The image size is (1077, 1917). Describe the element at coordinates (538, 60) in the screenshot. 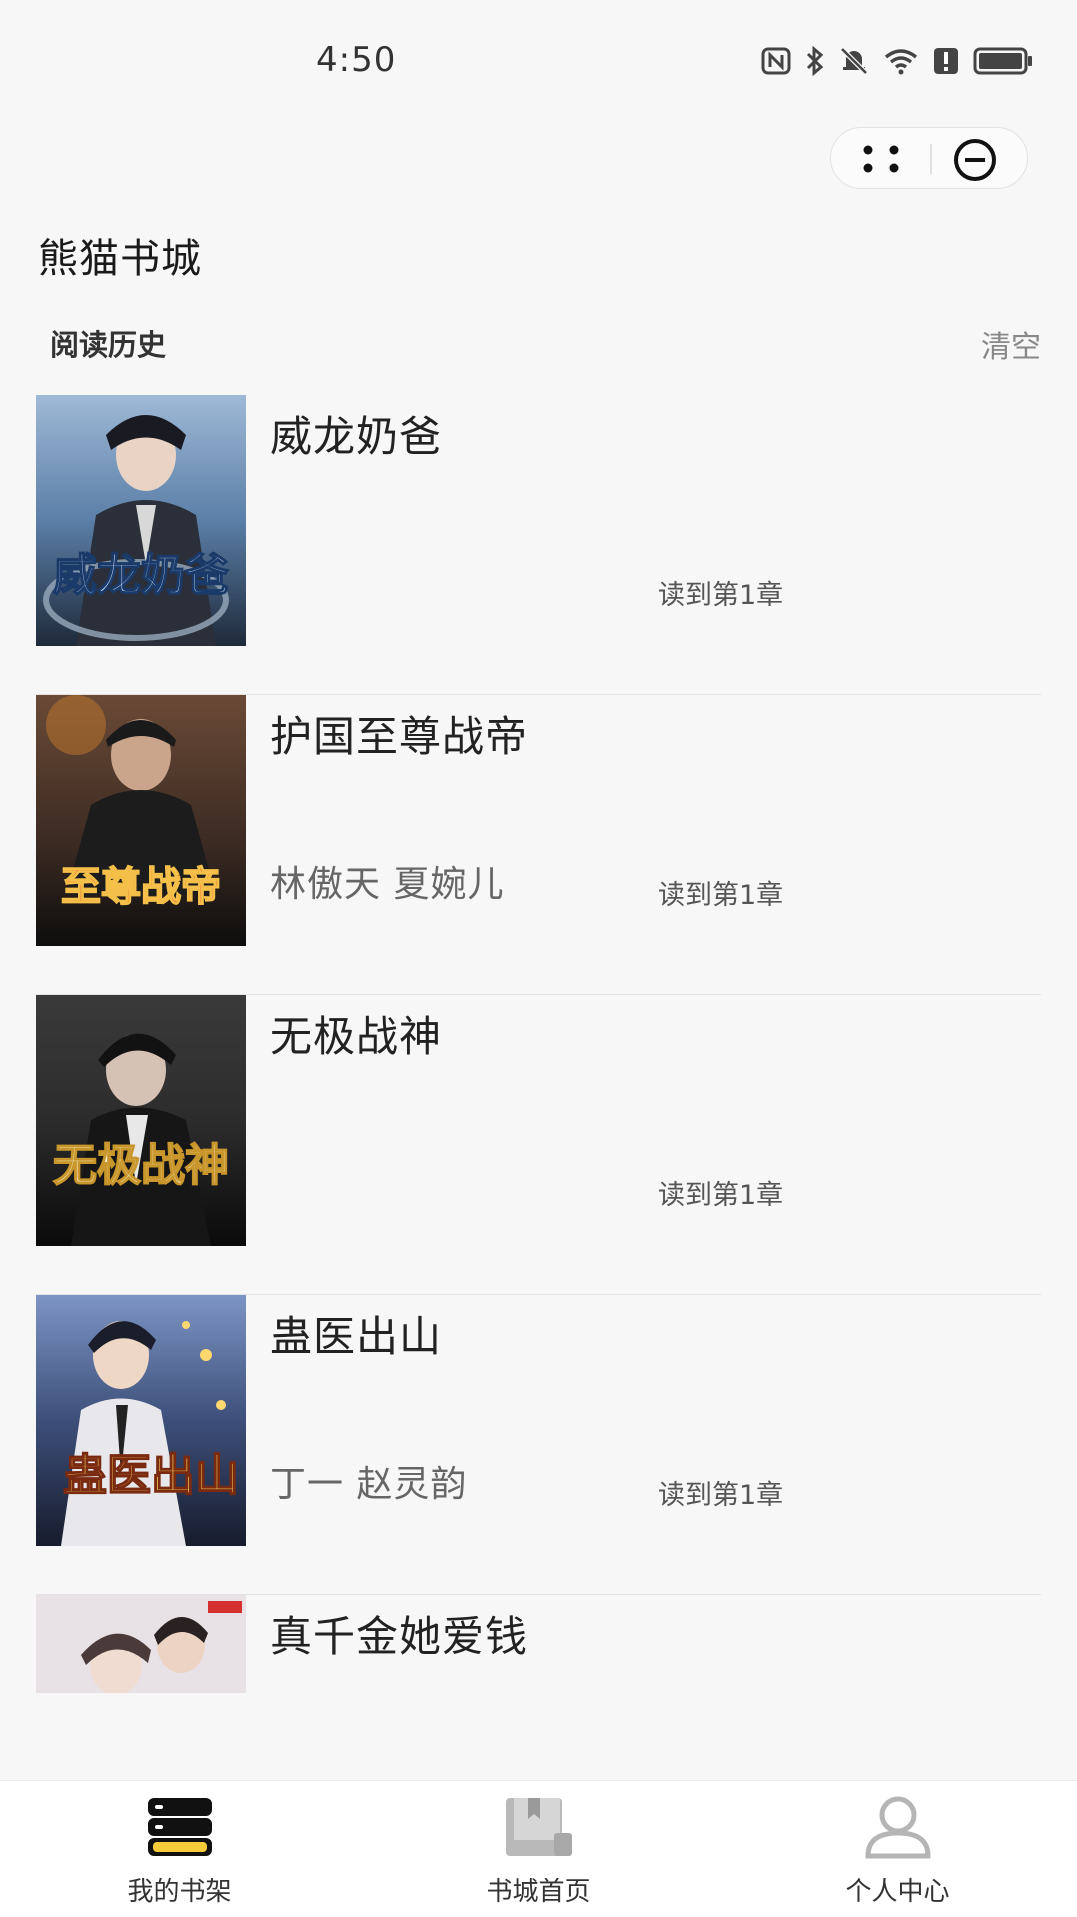

I see `status-bar: 4:50` at that location.